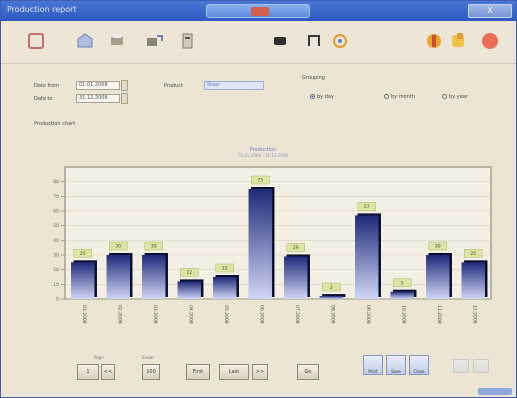  Describe the element at coordinates (403, 314) in the screenshot. I see `x-tick-label: 10.2008` at that location.